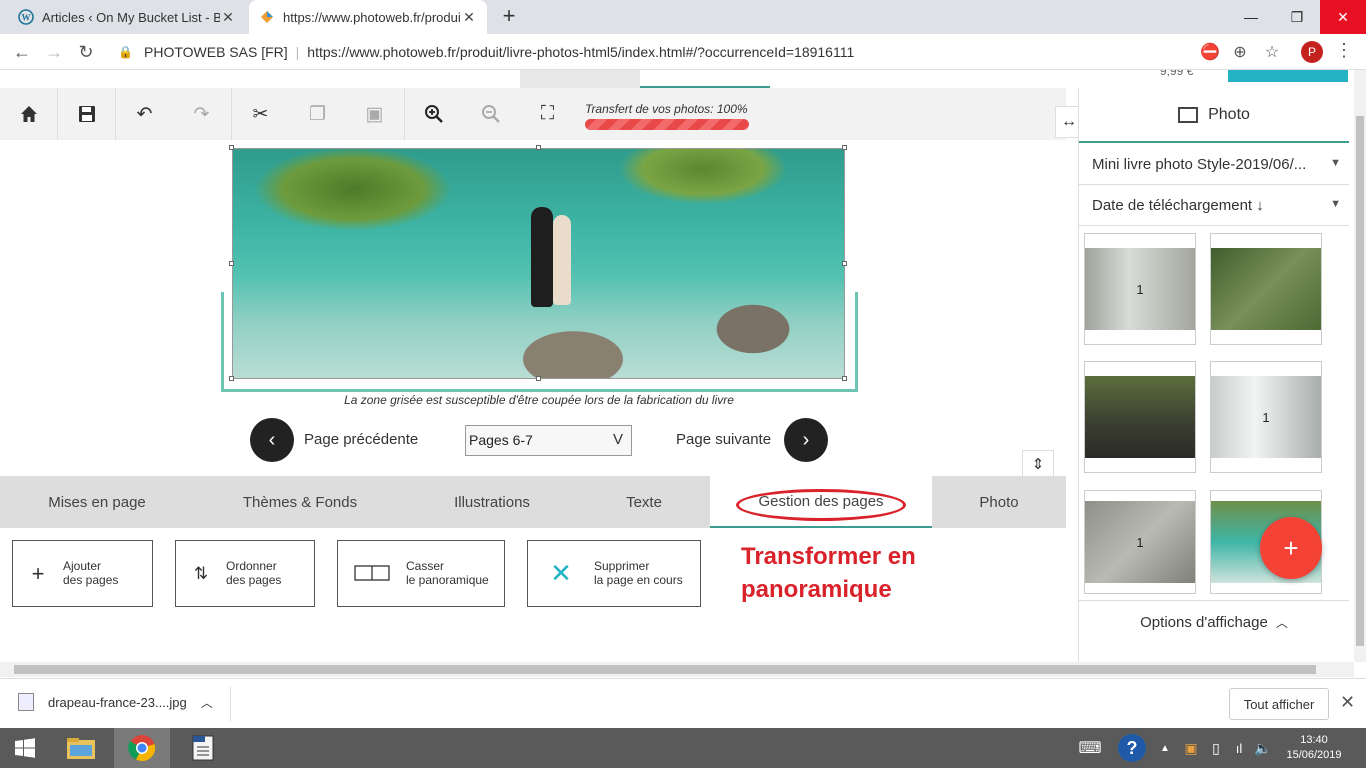 This screenshot has height=768, width=1366. I want to click on help-icon: ?, so click(1132, 748).